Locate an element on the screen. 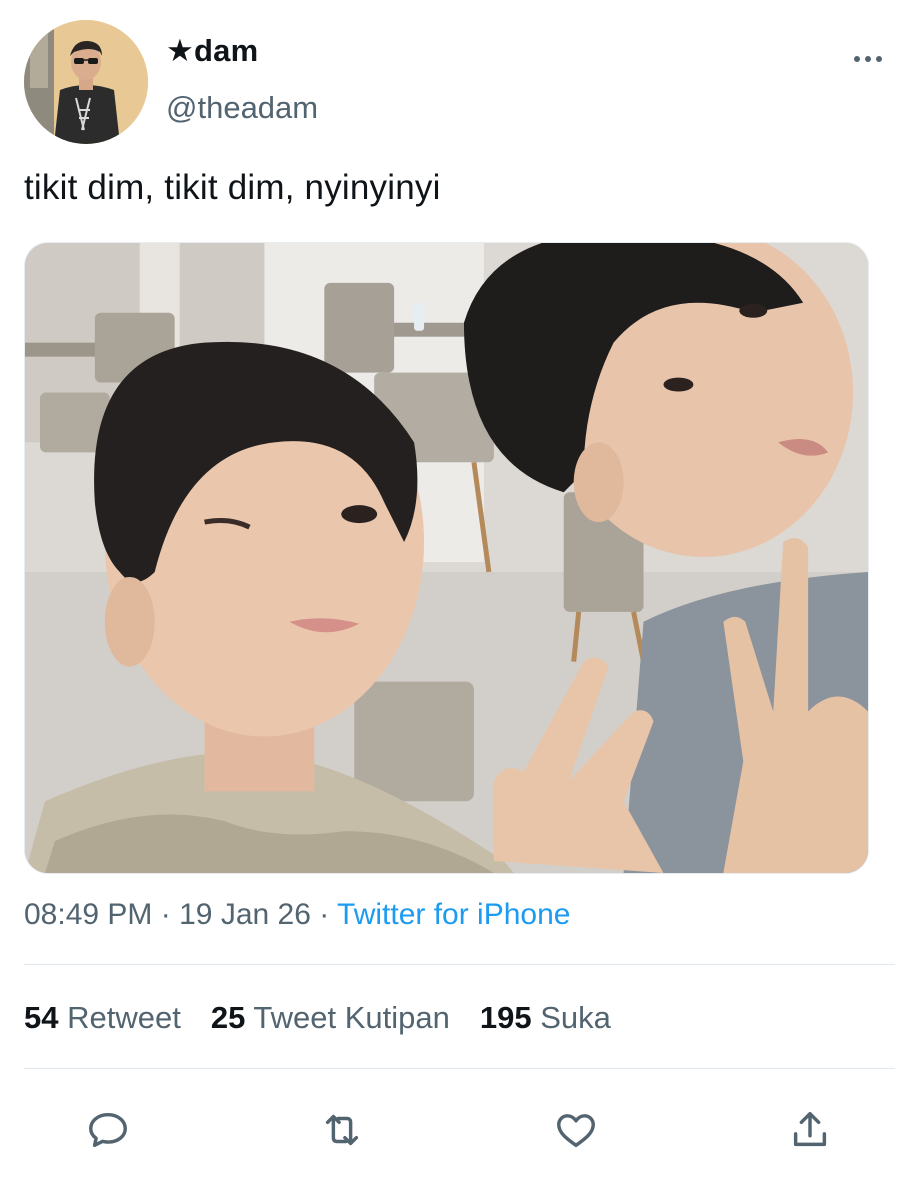 The height and width of the screenshot is (1200, 919). like-button is located at coordinates (576, 1130).